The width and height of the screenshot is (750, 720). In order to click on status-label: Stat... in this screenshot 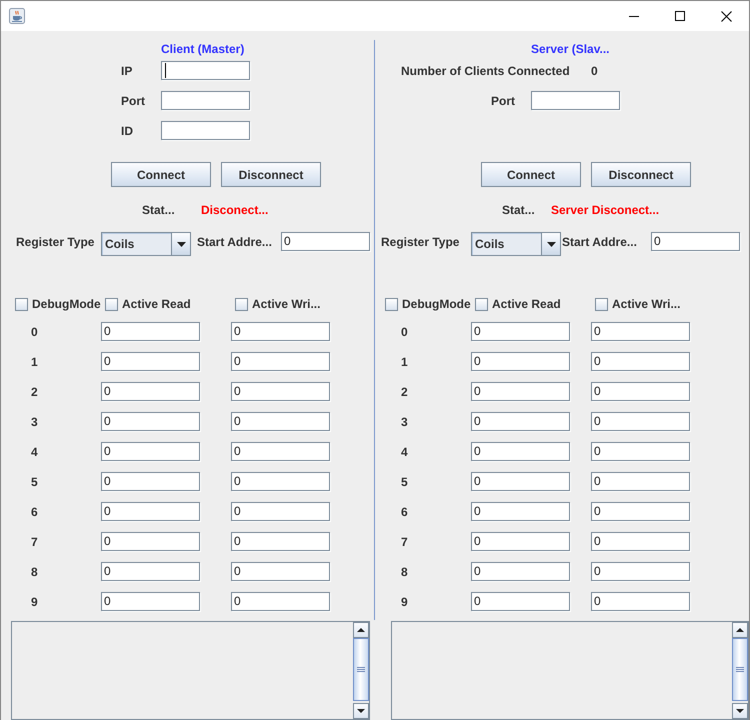, I will do `click(158, 210)`.